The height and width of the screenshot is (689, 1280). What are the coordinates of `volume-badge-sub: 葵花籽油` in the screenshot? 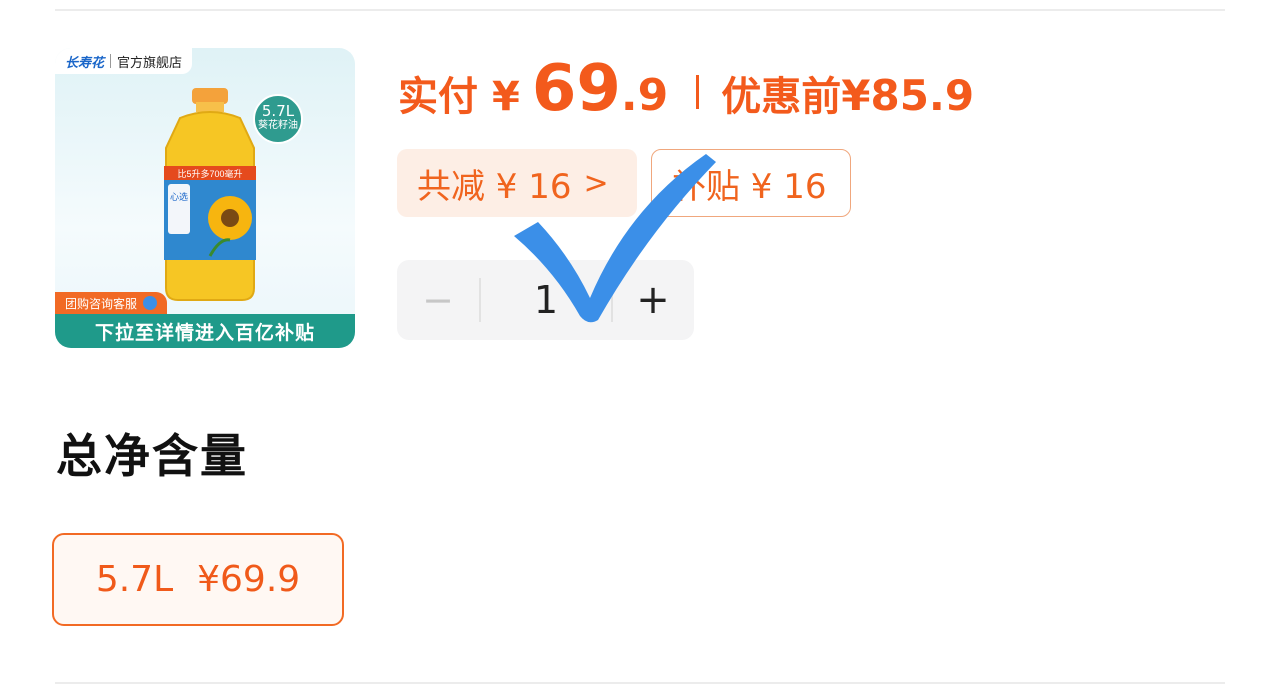 It's located at (278, 125).